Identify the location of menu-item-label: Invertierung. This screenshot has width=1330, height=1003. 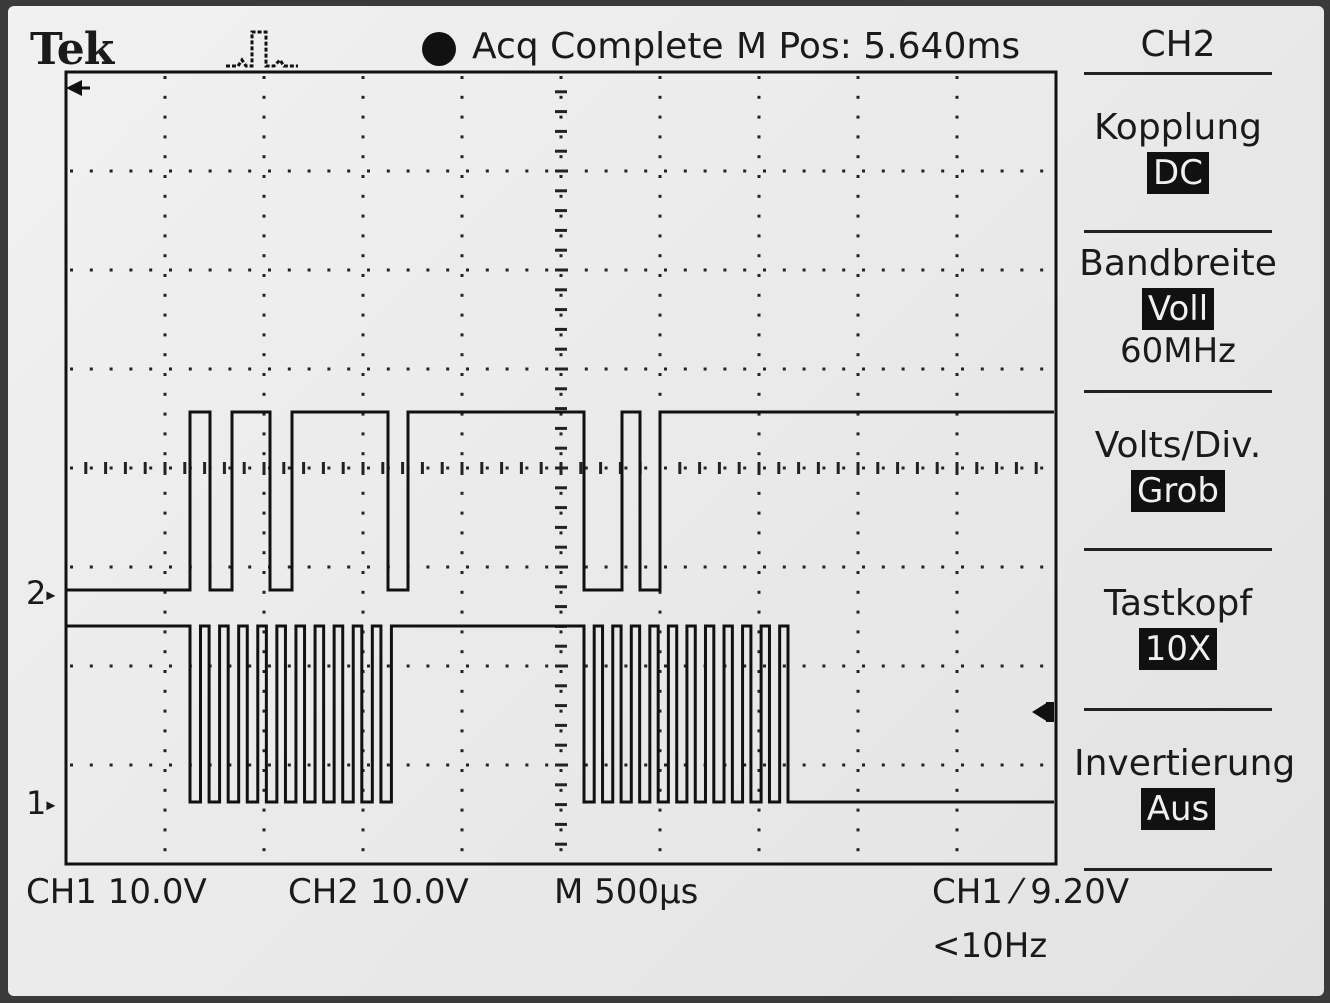
(1185, 763).